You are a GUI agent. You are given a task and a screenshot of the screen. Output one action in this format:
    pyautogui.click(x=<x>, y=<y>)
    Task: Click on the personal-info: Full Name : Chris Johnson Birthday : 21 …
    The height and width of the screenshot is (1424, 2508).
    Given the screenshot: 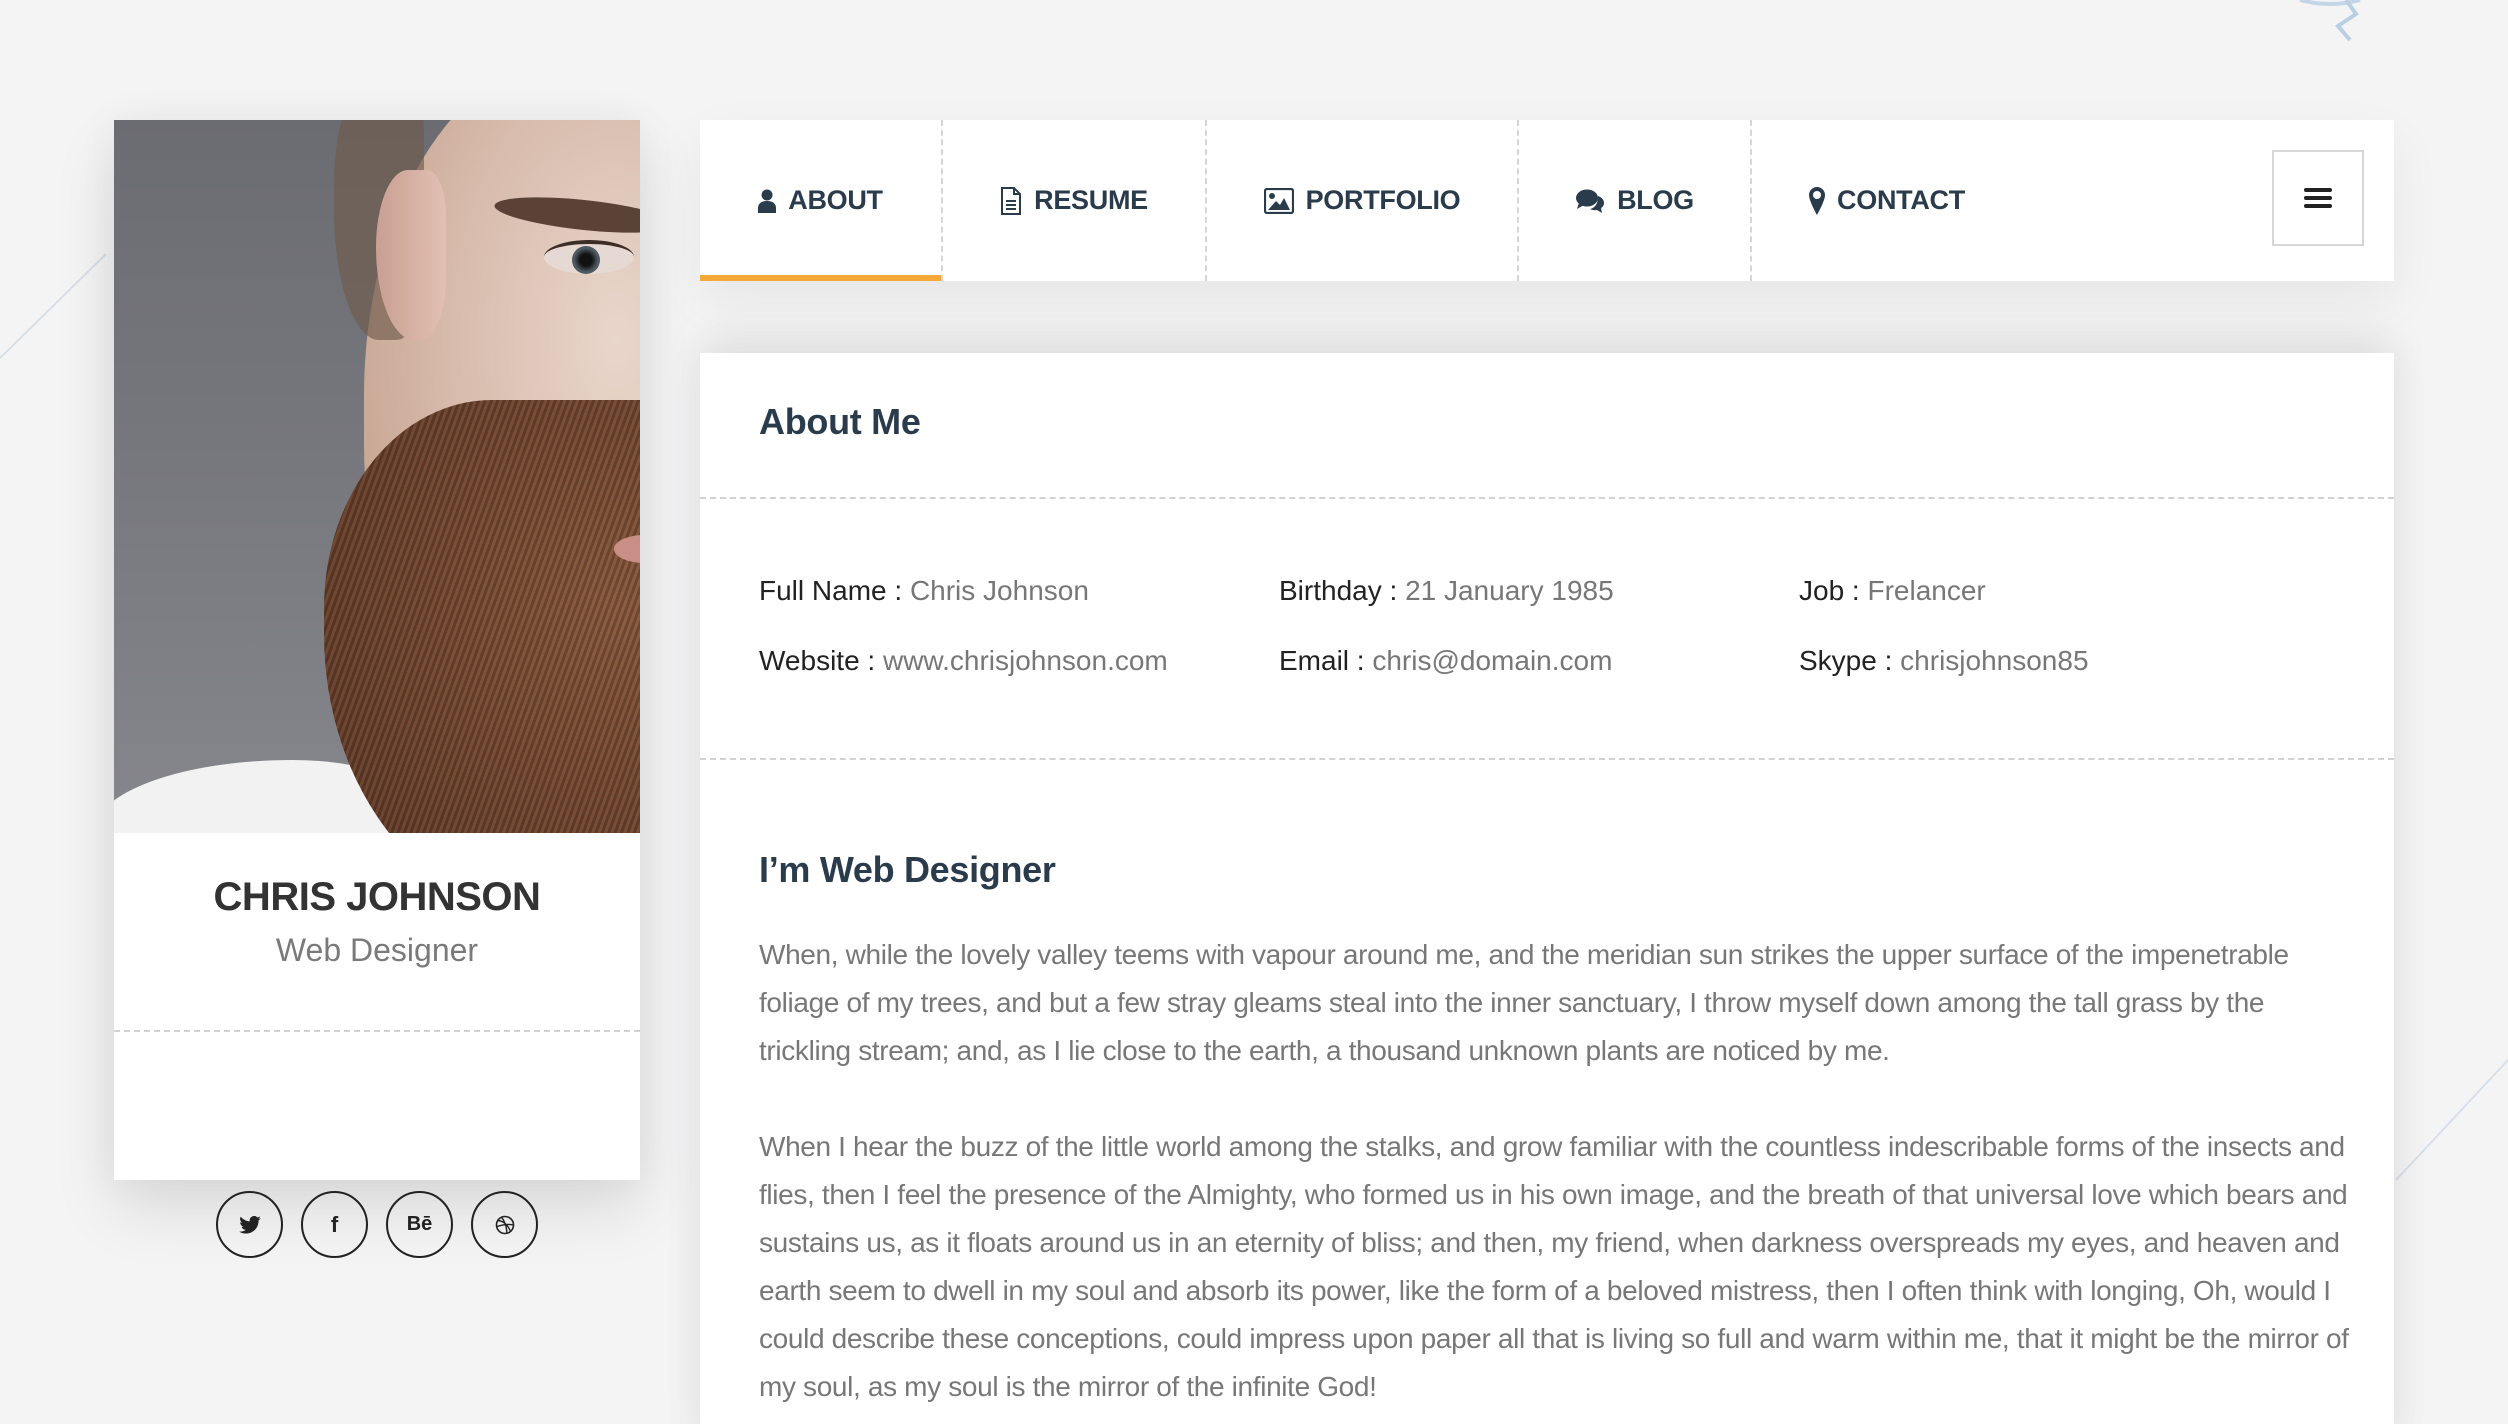 What is the action you would take?
    pyautogui.click(x=1539, y=626)
    